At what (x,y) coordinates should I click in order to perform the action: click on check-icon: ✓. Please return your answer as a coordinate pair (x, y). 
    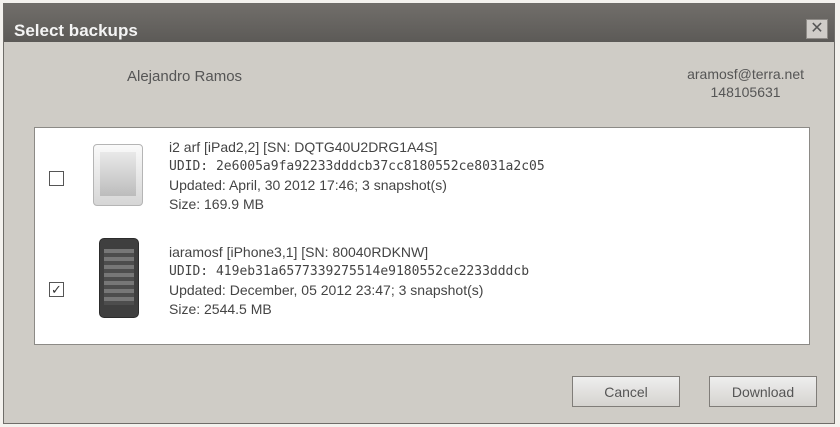
    Looking at the image, I should click on (56, 289).